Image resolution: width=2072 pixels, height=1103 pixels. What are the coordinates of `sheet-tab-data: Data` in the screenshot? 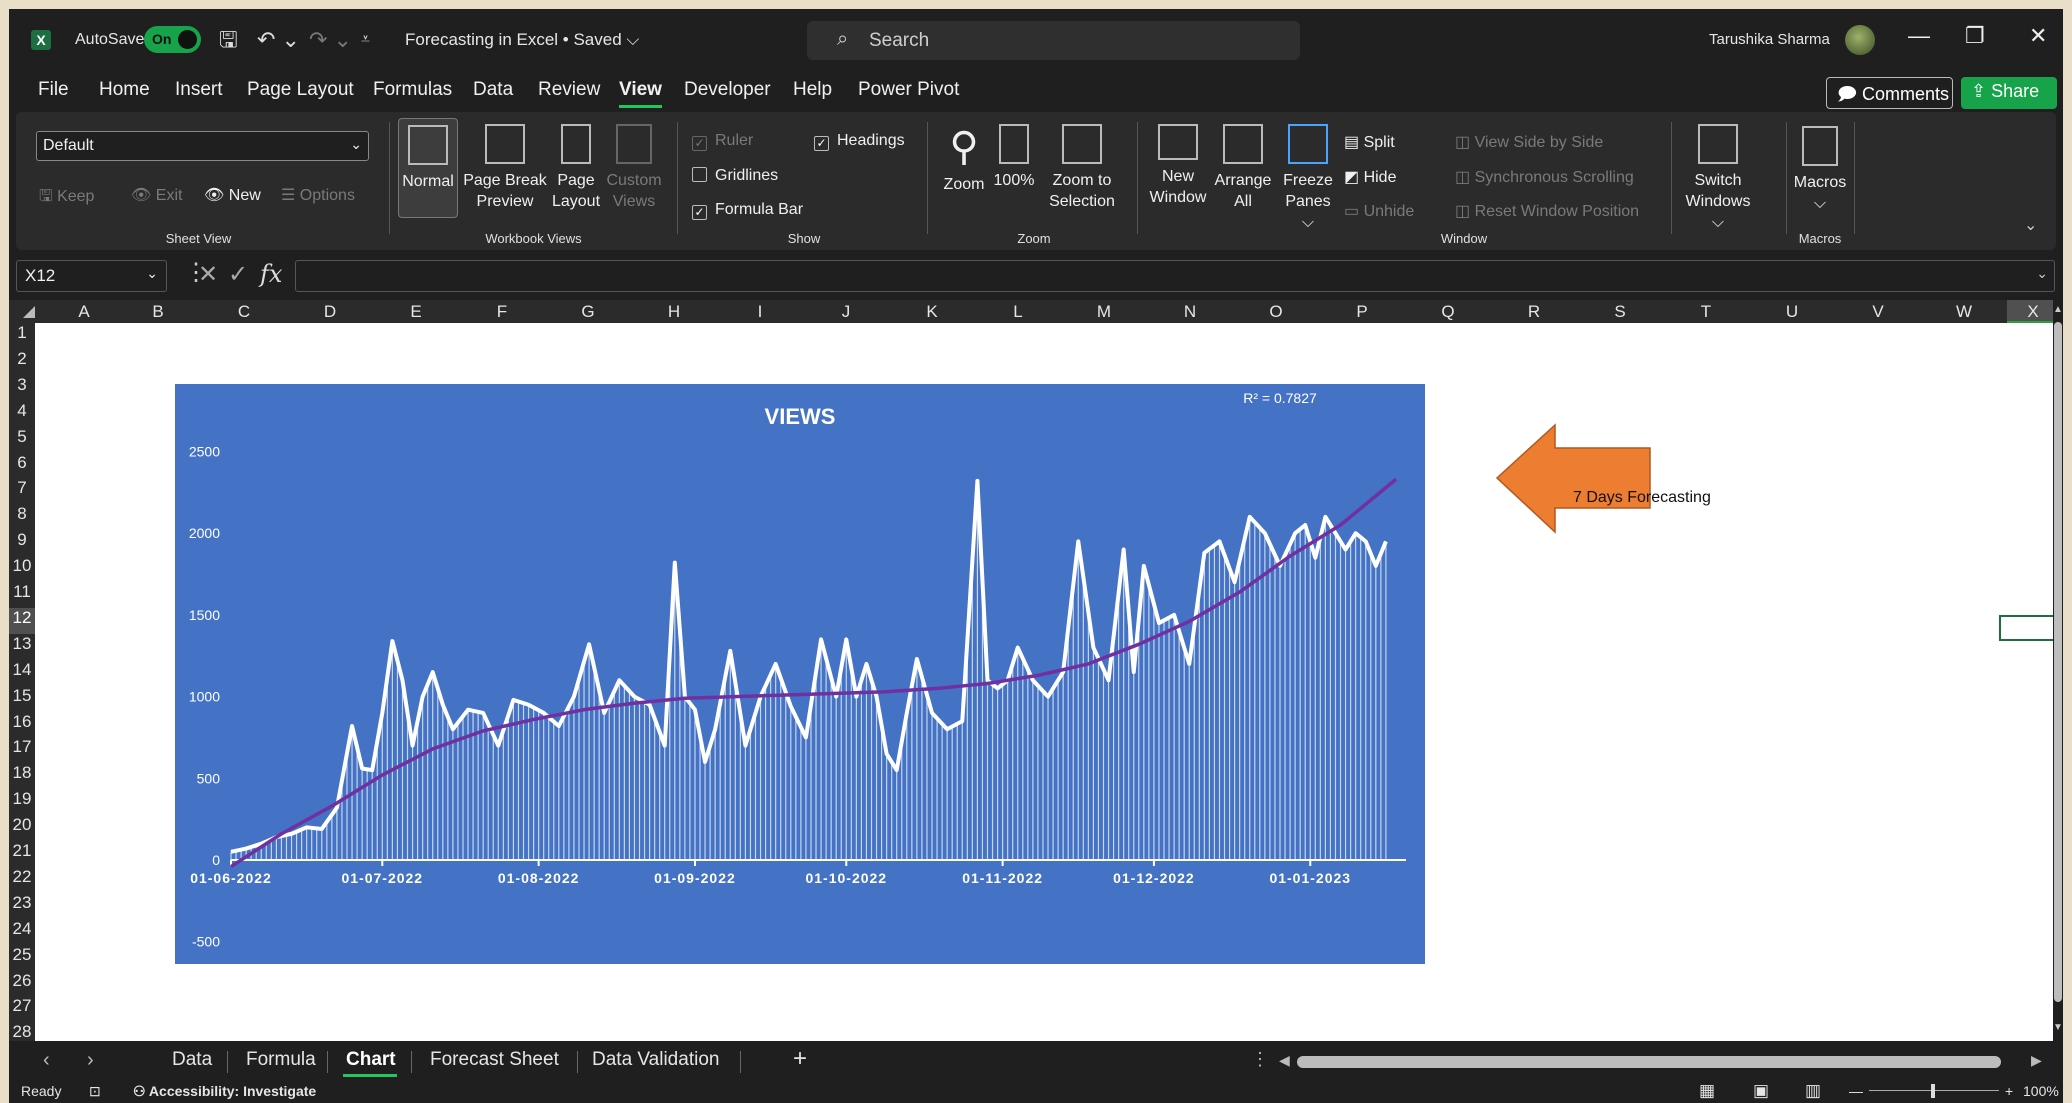 It's located at (192, 1060).